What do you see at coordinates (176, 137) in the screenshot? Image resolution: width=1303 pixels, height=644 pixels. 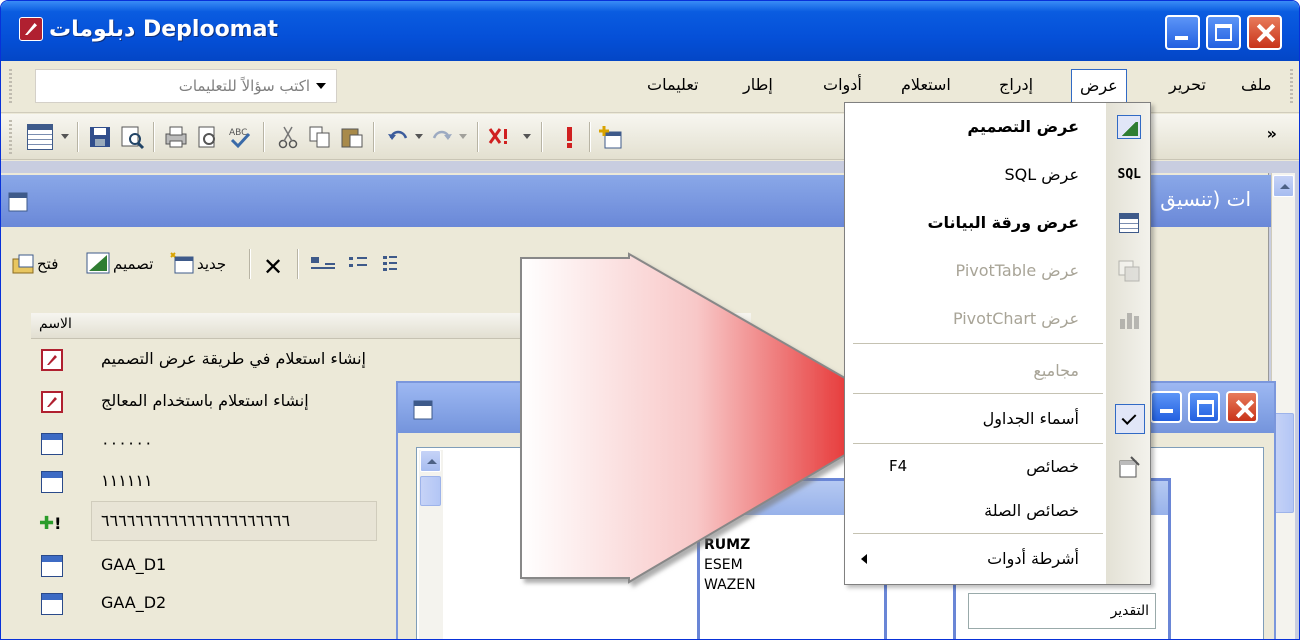 I see `print-icon` at bounding box center [176, 137].